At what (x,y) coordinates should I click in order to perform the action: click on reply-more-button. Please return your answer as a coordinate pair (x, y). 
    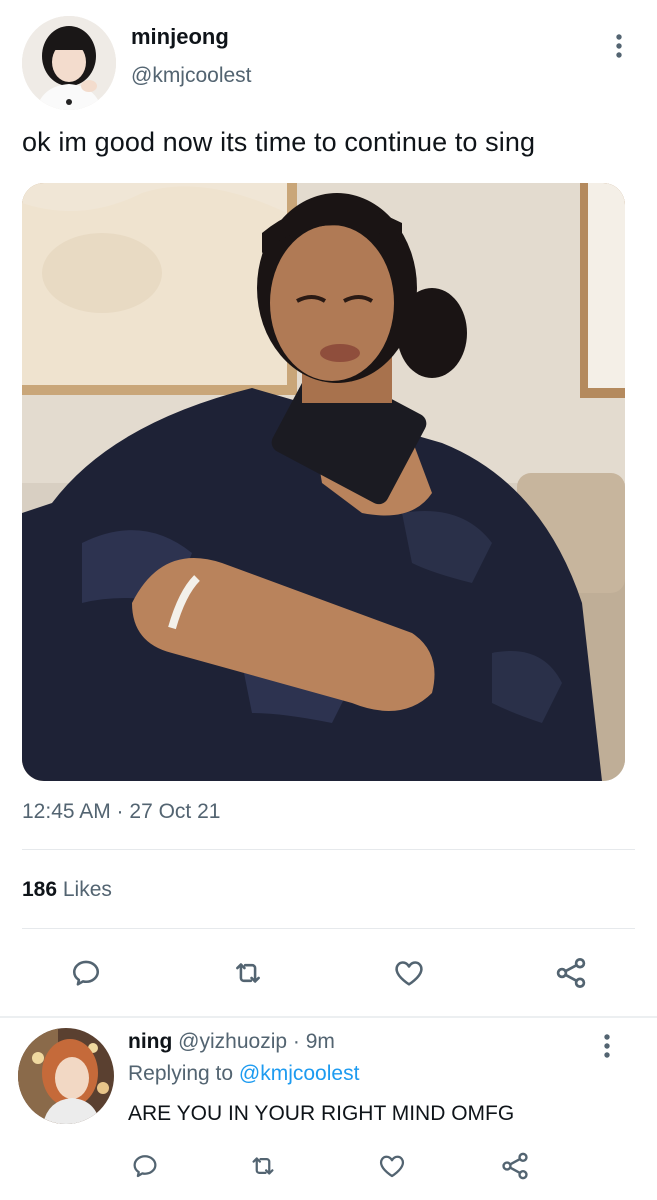
    Looking at the image, I should click on (607, 1046).